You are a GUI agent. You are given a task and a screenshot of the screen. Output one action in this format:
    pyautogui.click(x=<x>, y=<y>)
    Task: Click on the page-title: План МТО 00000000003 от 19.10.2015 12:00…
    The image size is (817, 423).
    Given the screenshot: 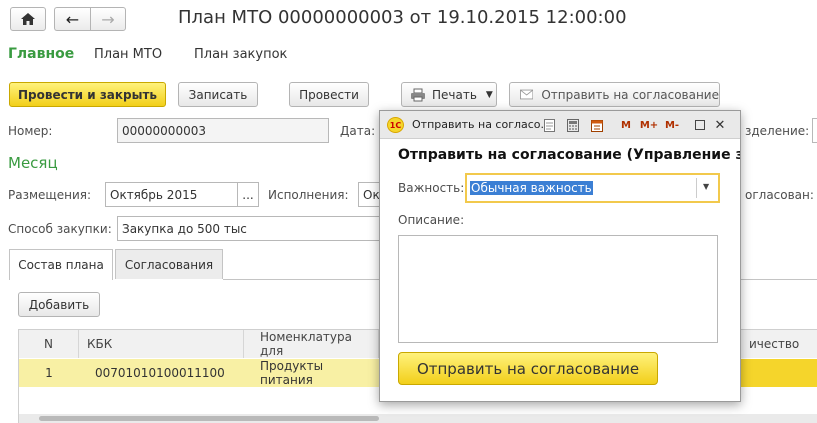 What is the action you would take?
    pyautogui.click(x=402, y=17)
    